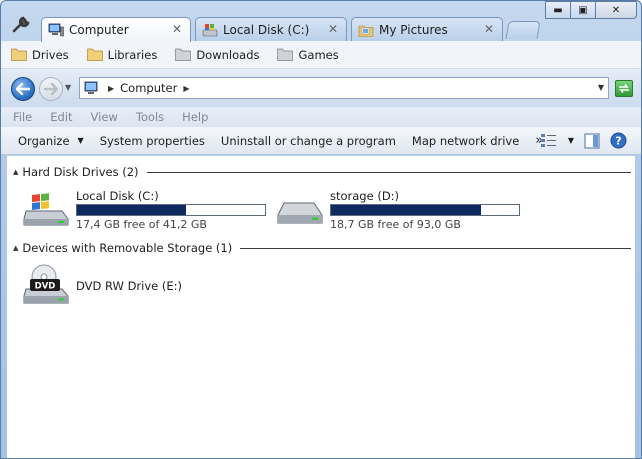  I want to click on drive-storage-d: storage (D:) 18,7 GB free of 93,0 GB, so click(401, 211).